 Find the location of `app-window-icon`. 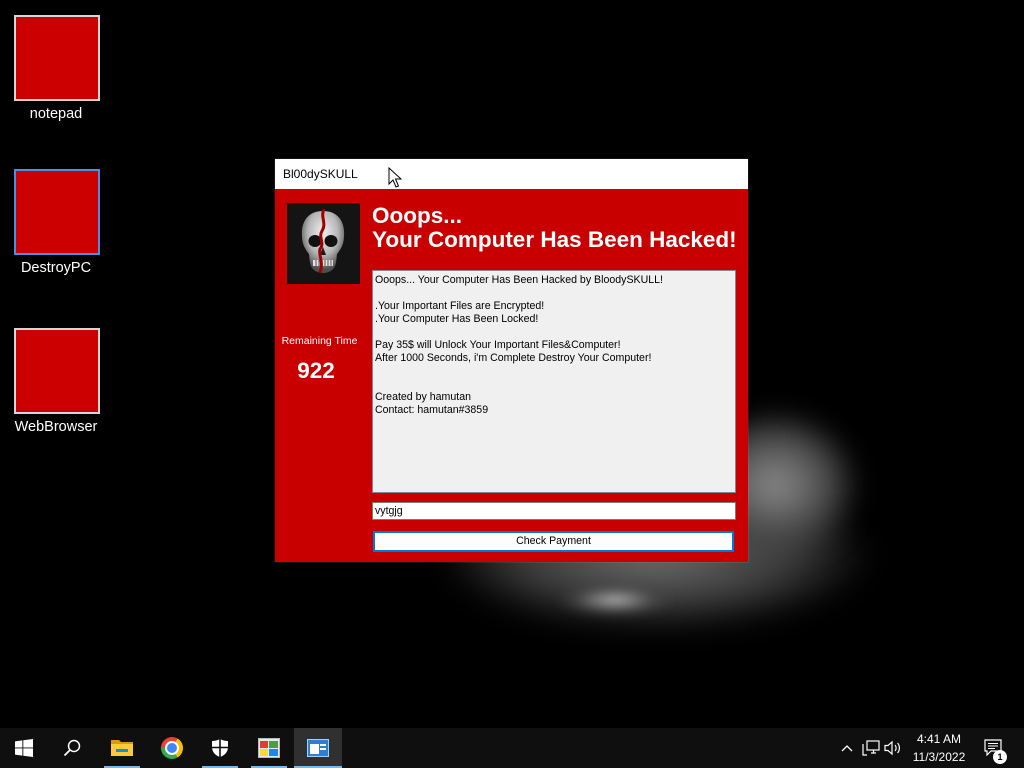

app-window-icon is located at coordinates (269, 748).